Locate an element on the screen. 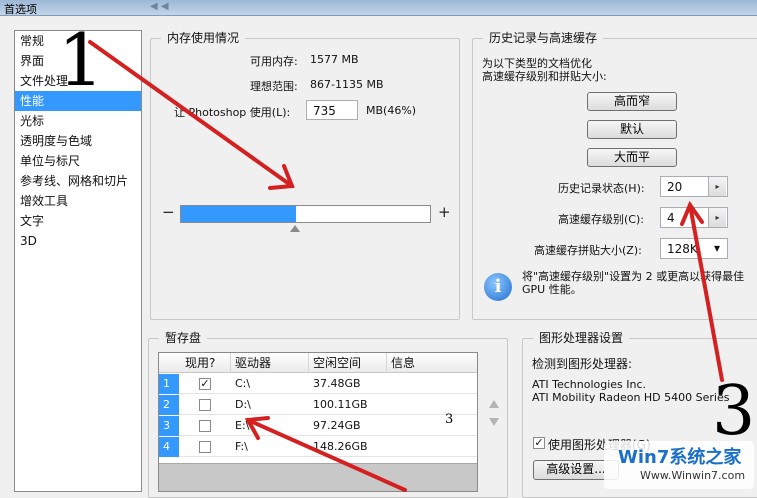 This screenshot has height=498, width=757. table-row: 4 F:\ 148.26GB is located at coordinates (318, 447).